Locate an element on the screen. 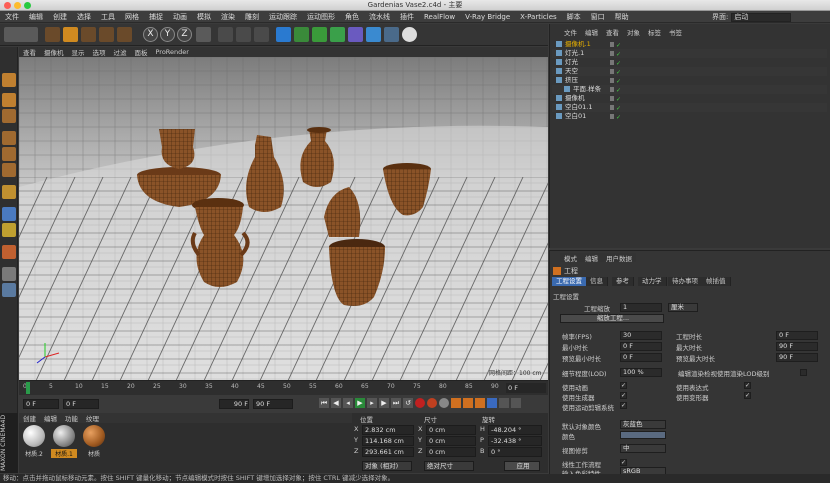 Image resolution: width=830 pixels, height=483 pixels. last-tool-icon is located at coordinates (124, 34).